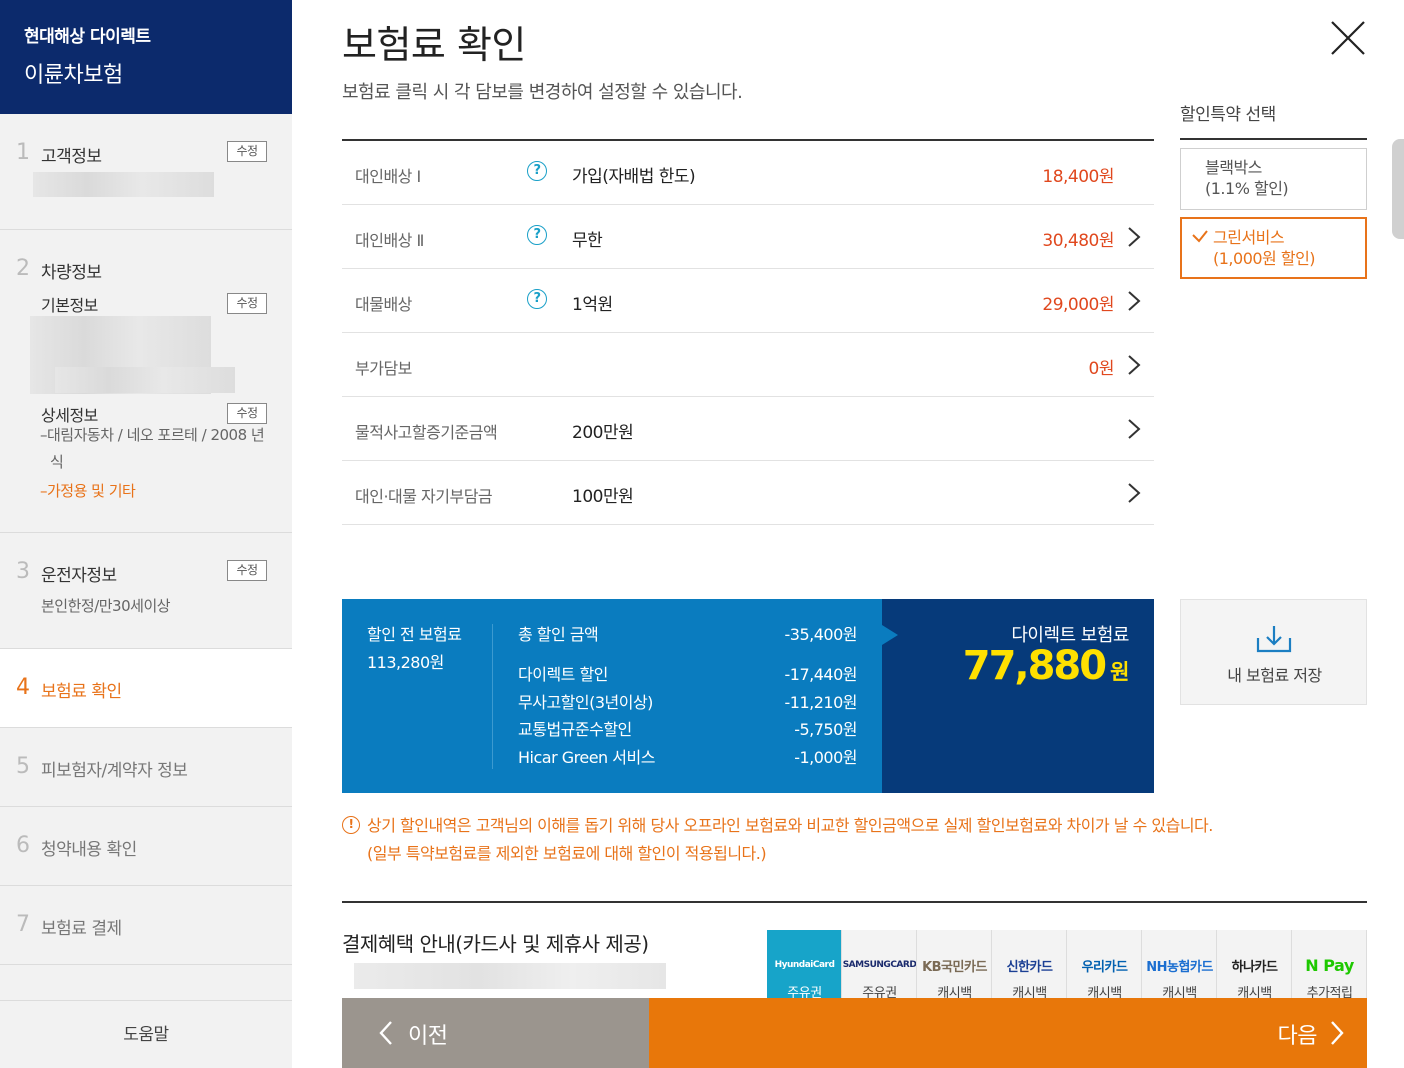 The image size is (1404, 1068). I want to click on card-logo: HyundaiCard, so click(804, 965).